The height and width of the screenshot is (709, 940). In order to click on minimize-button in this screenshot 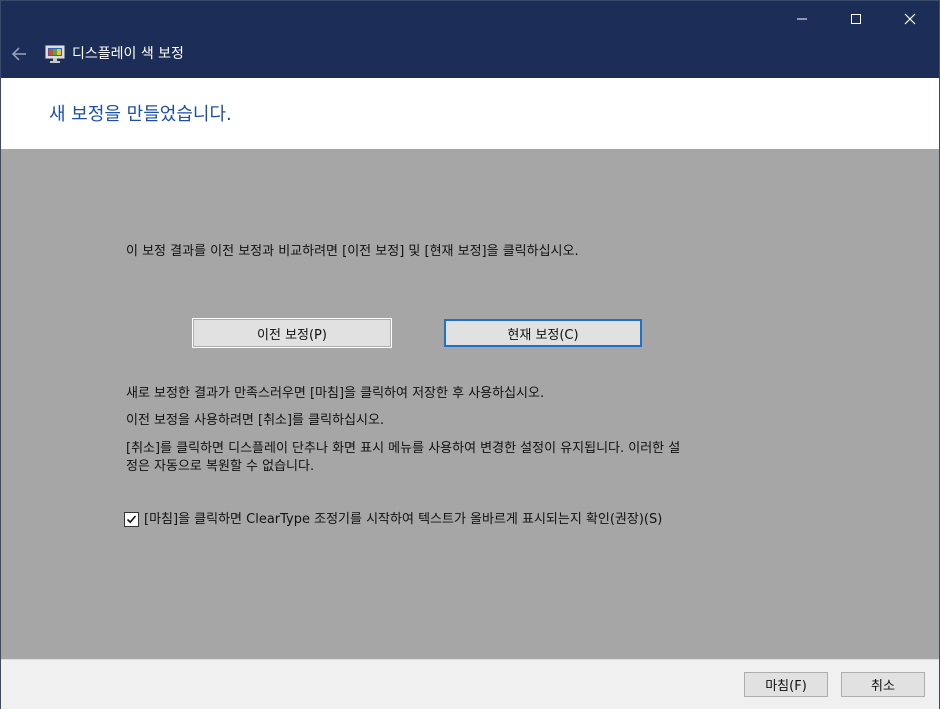, I will do `click(802, 19)`.